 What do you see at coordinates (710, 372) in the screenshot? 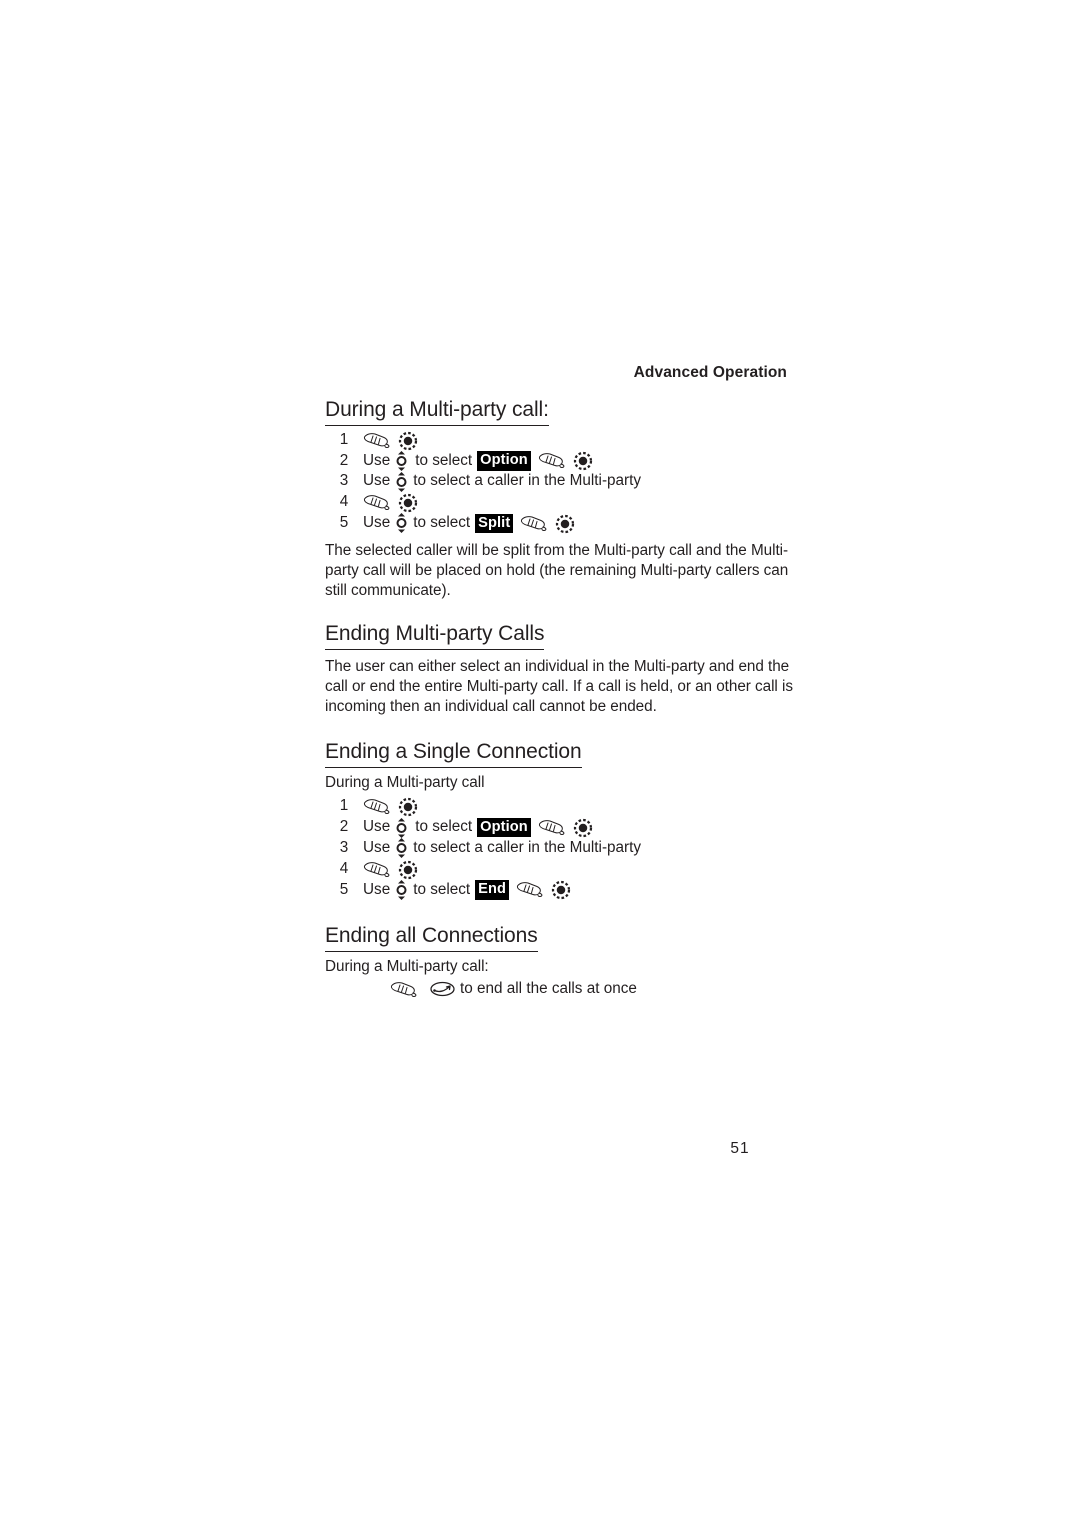
I see `running-header: Advanced Operation` at bounding box center [710, 372].